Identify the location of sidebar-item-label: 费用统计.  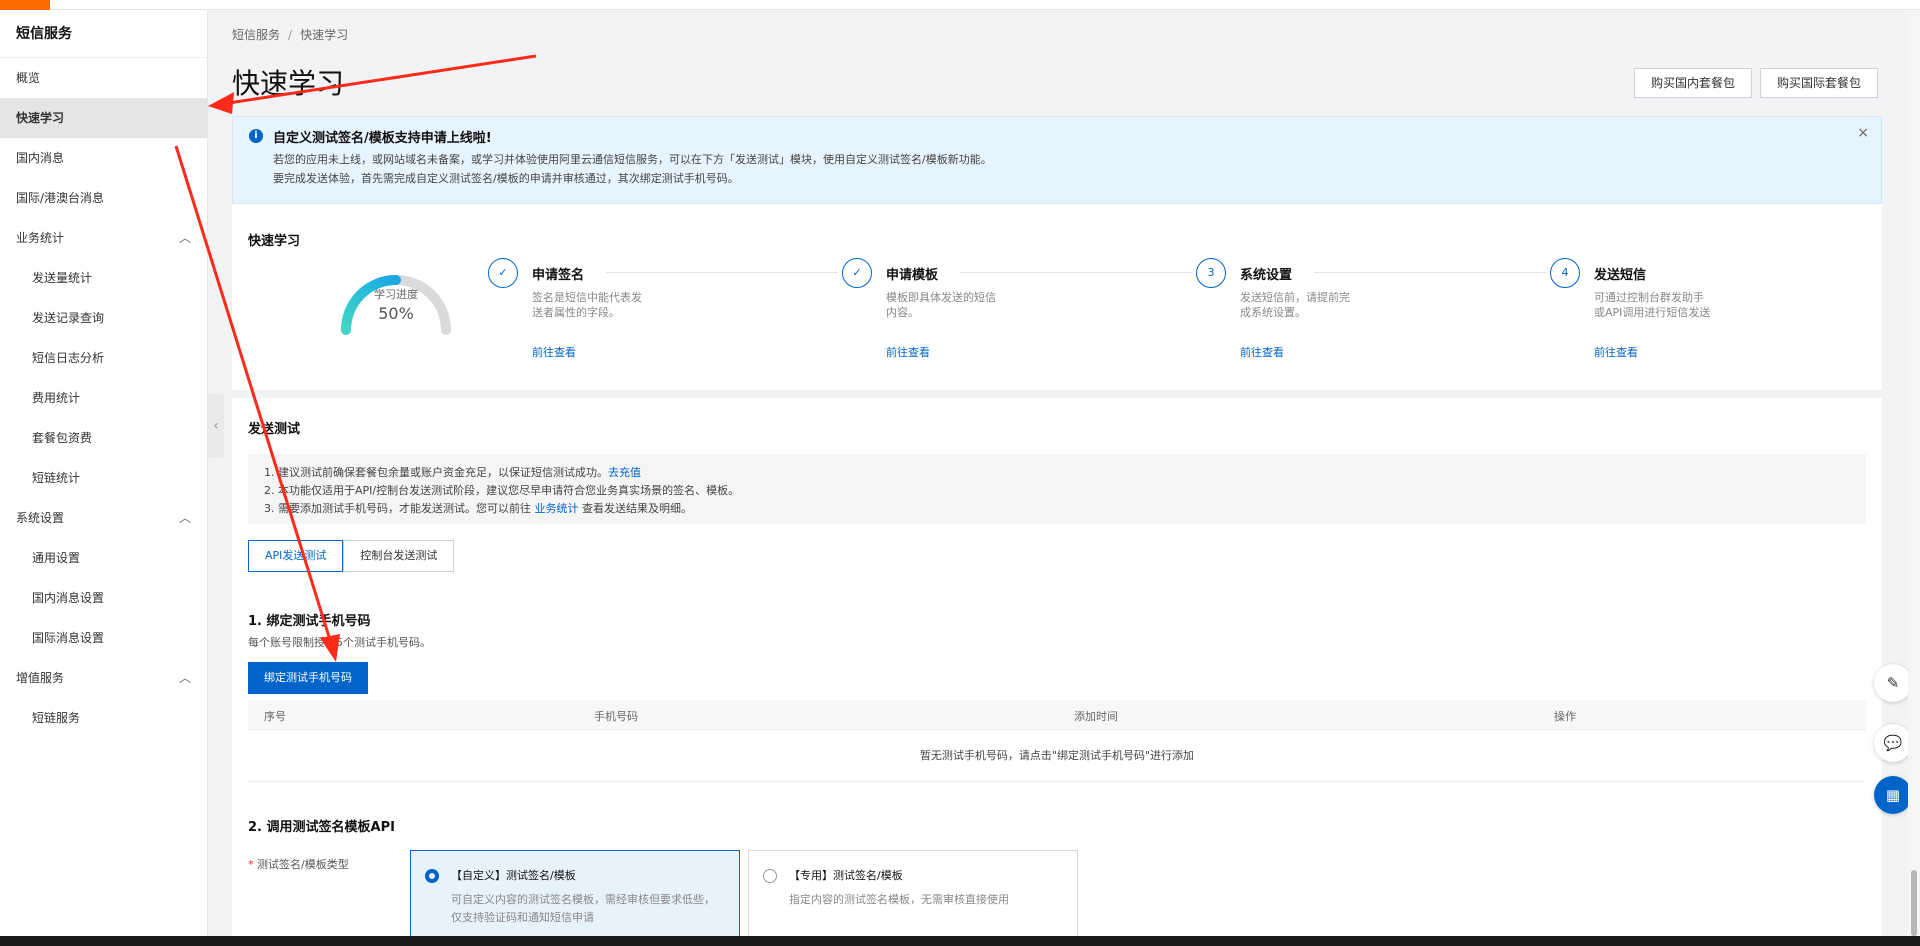
(56, 398).